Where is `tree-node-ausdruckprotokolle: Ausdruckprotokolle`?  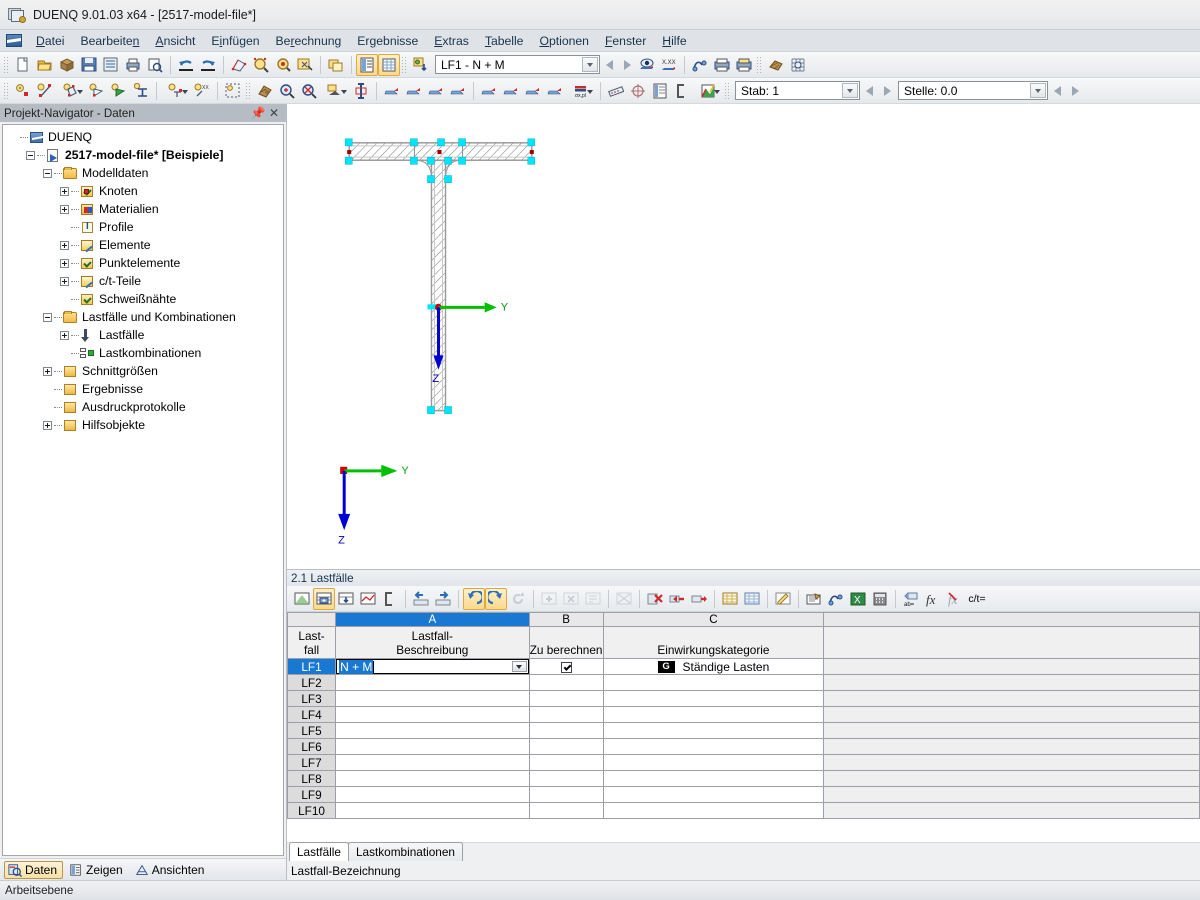 tree-node-ausdruckprotokolle: Ausdruckprotokolle is located at coordinates (143, 407).